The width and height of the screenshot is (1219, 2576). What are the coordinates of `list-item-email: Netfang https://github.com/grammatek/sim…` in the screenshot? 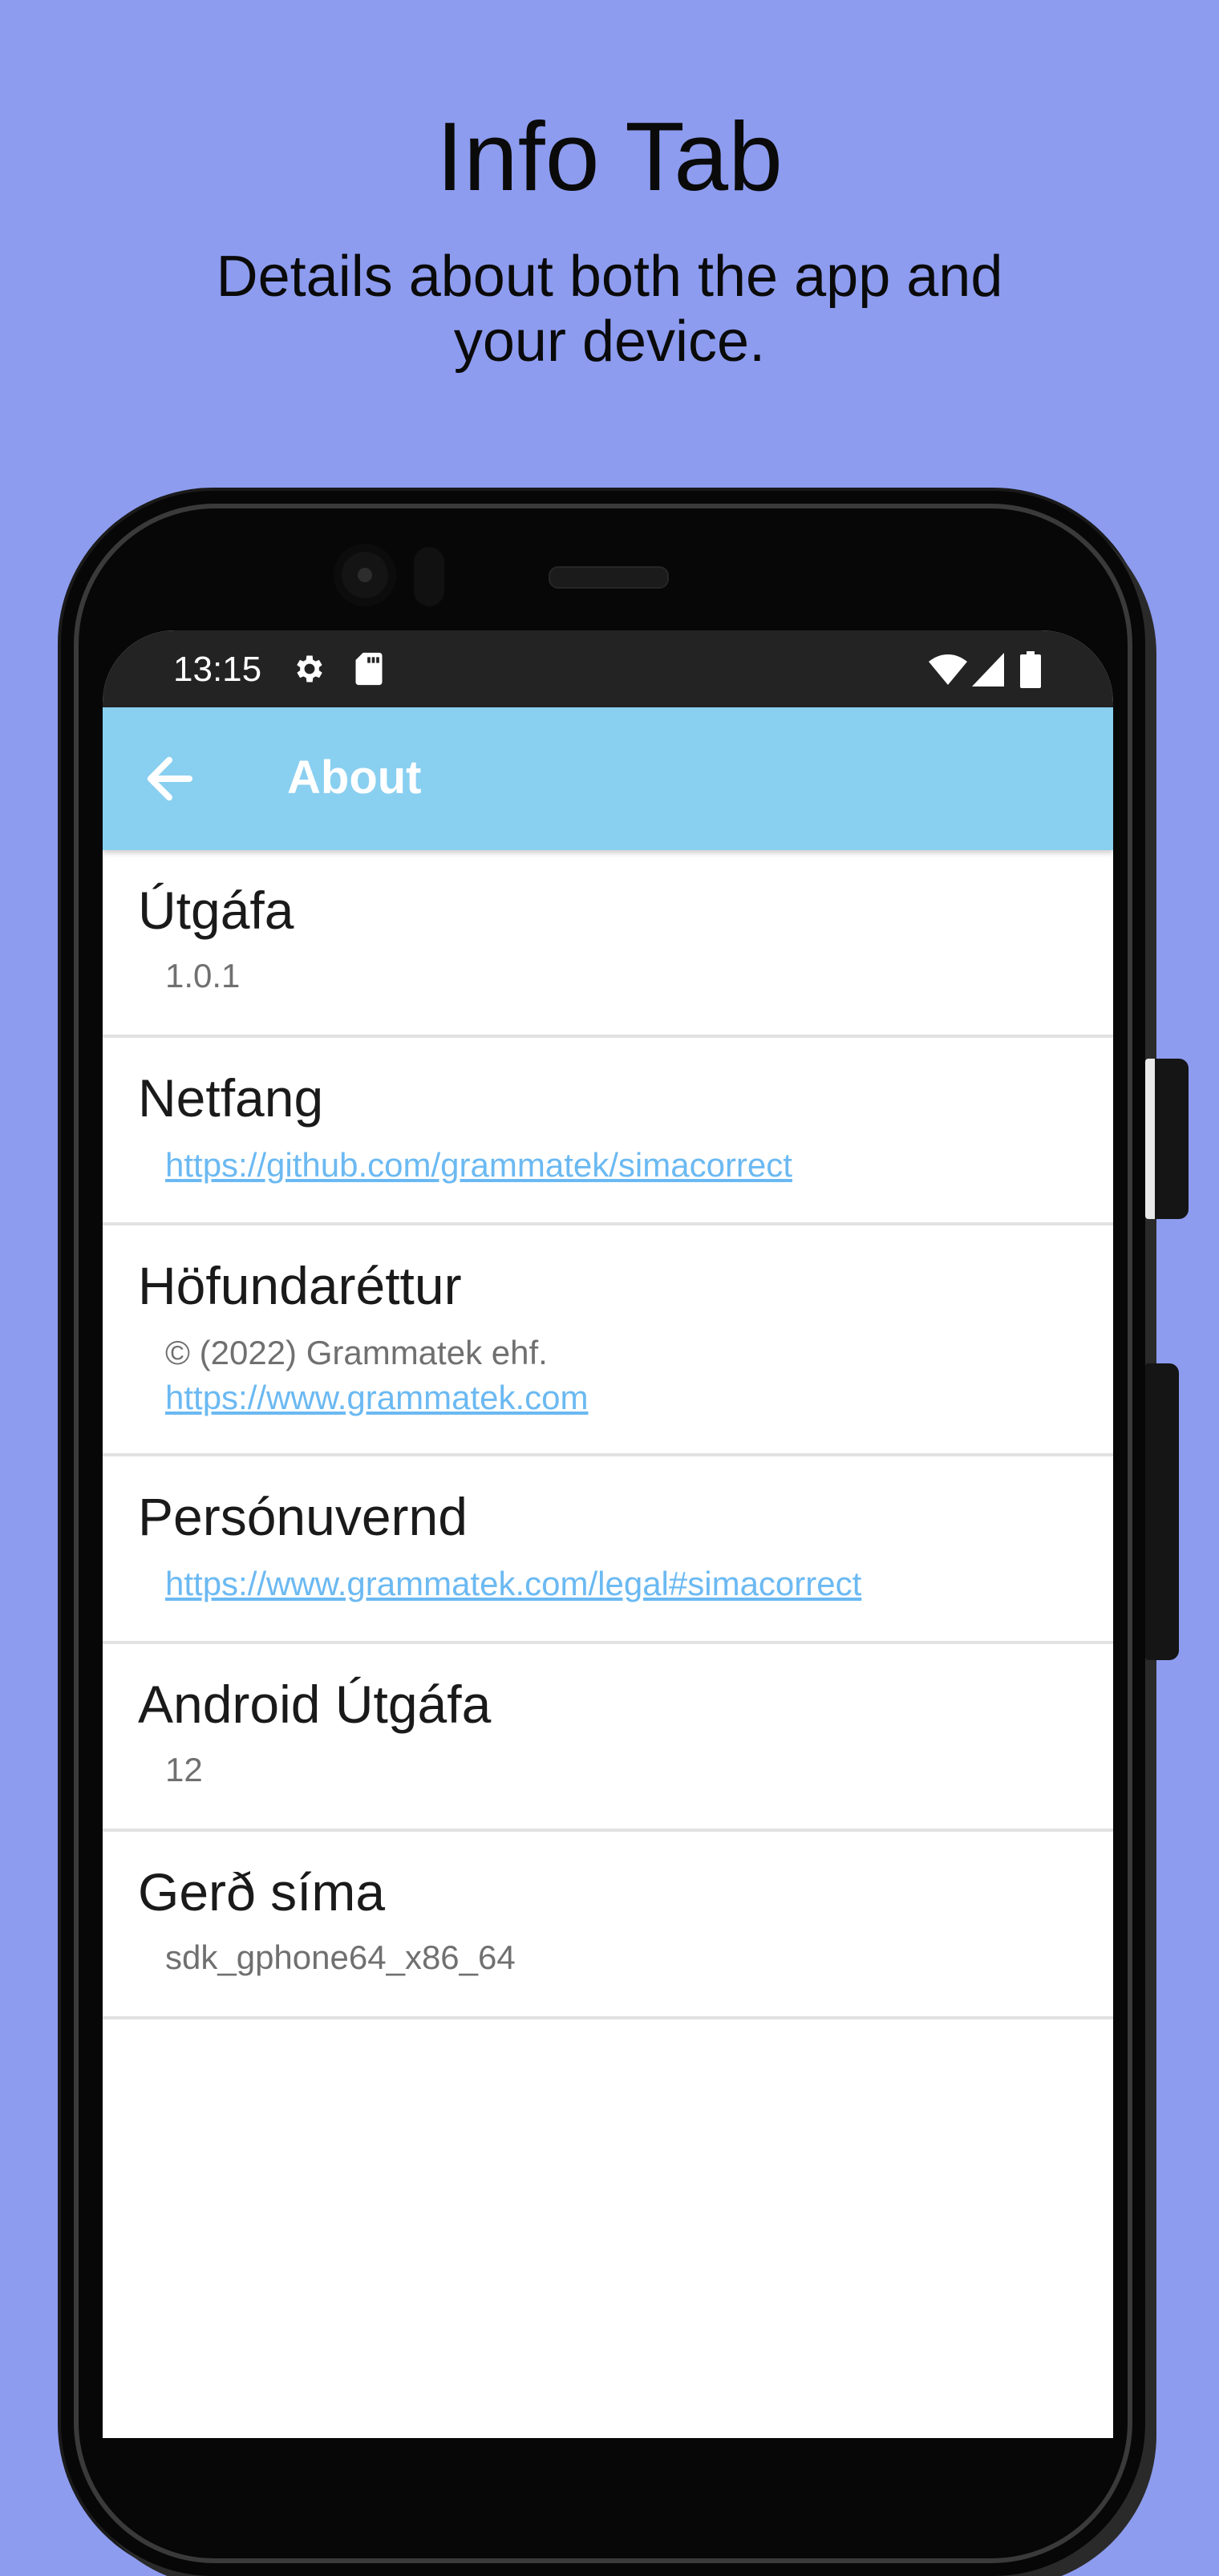 It's located at (608, 1131).